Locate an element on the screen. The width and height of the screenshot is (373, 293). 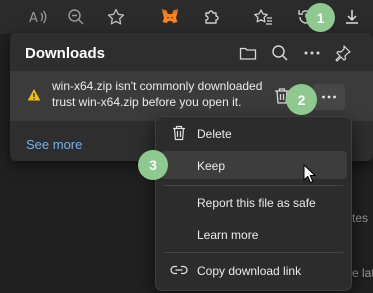
search-icon is located at coordinates (280, 53).